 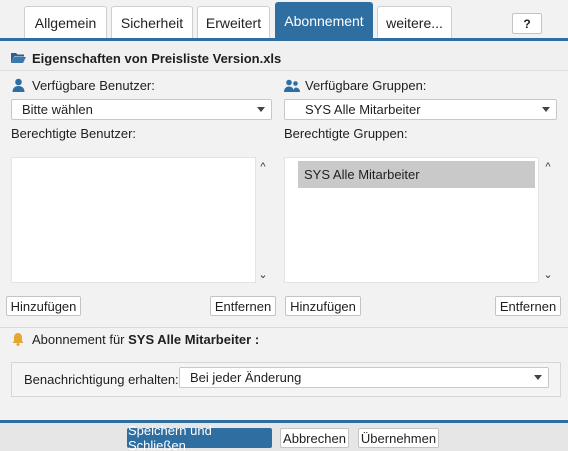 I want to click on available-groups-select: SYS Alle Mitarbeiter, so click(x=420, y=109).